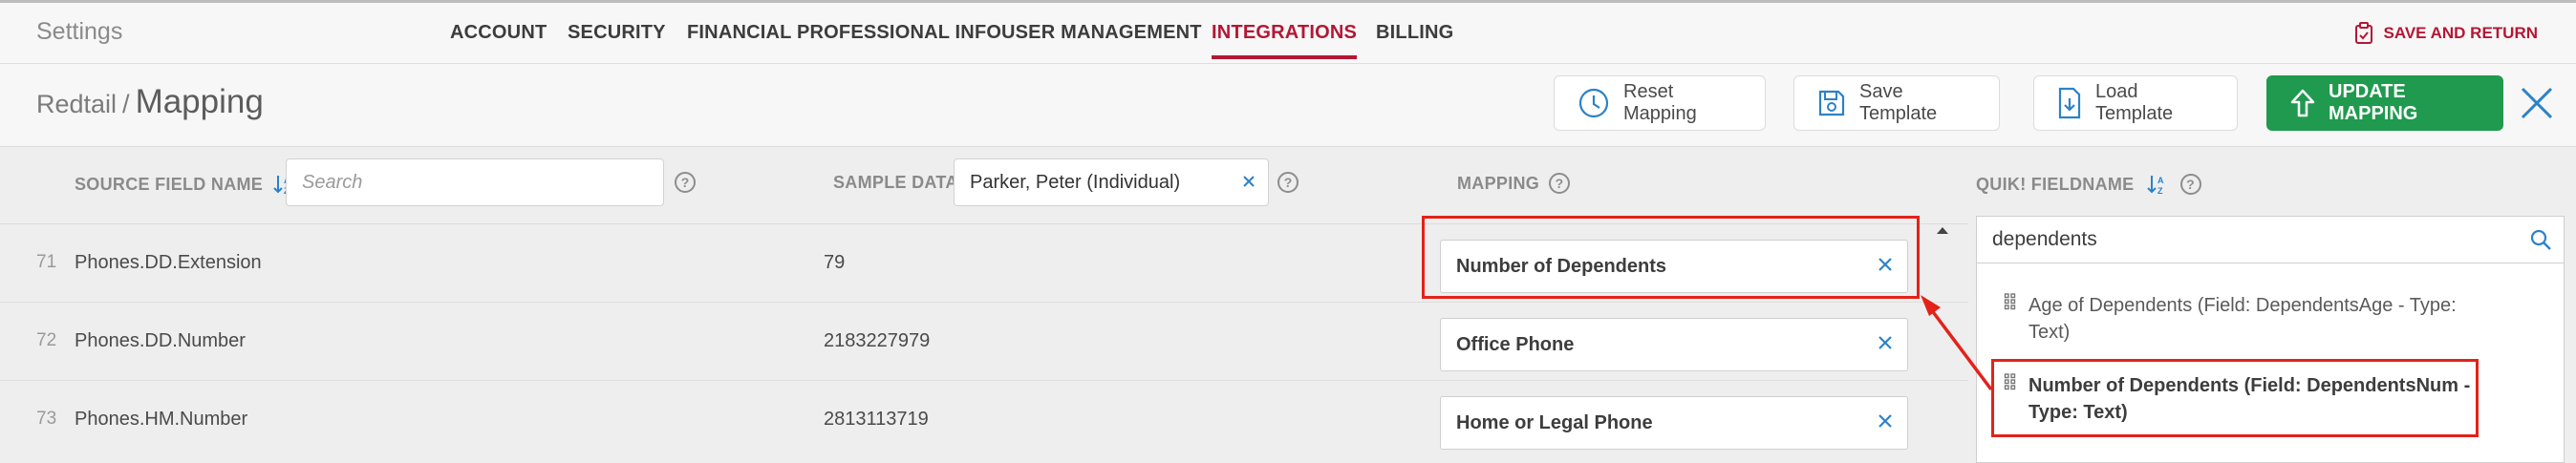  I want to click on svg-text: Z, so click(2160, 191).